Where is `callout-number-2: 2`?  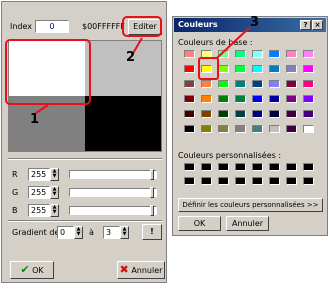 callout-number-2: 2 is located at coordinates (131, 57).